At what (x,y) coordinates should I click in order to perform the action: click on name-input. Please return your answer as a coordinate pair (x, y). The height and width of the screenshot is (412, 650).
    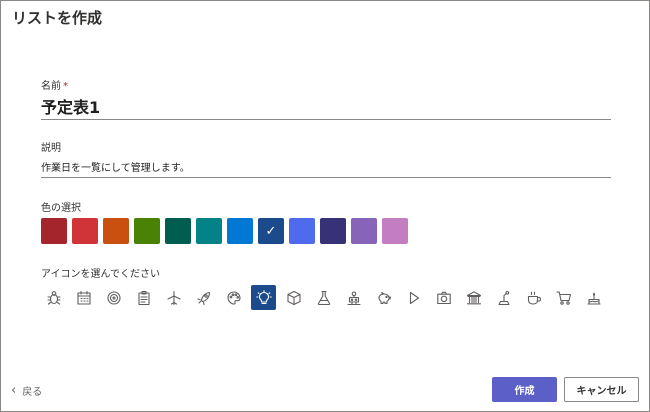
    Looking at the image, I should click on (326, 106).